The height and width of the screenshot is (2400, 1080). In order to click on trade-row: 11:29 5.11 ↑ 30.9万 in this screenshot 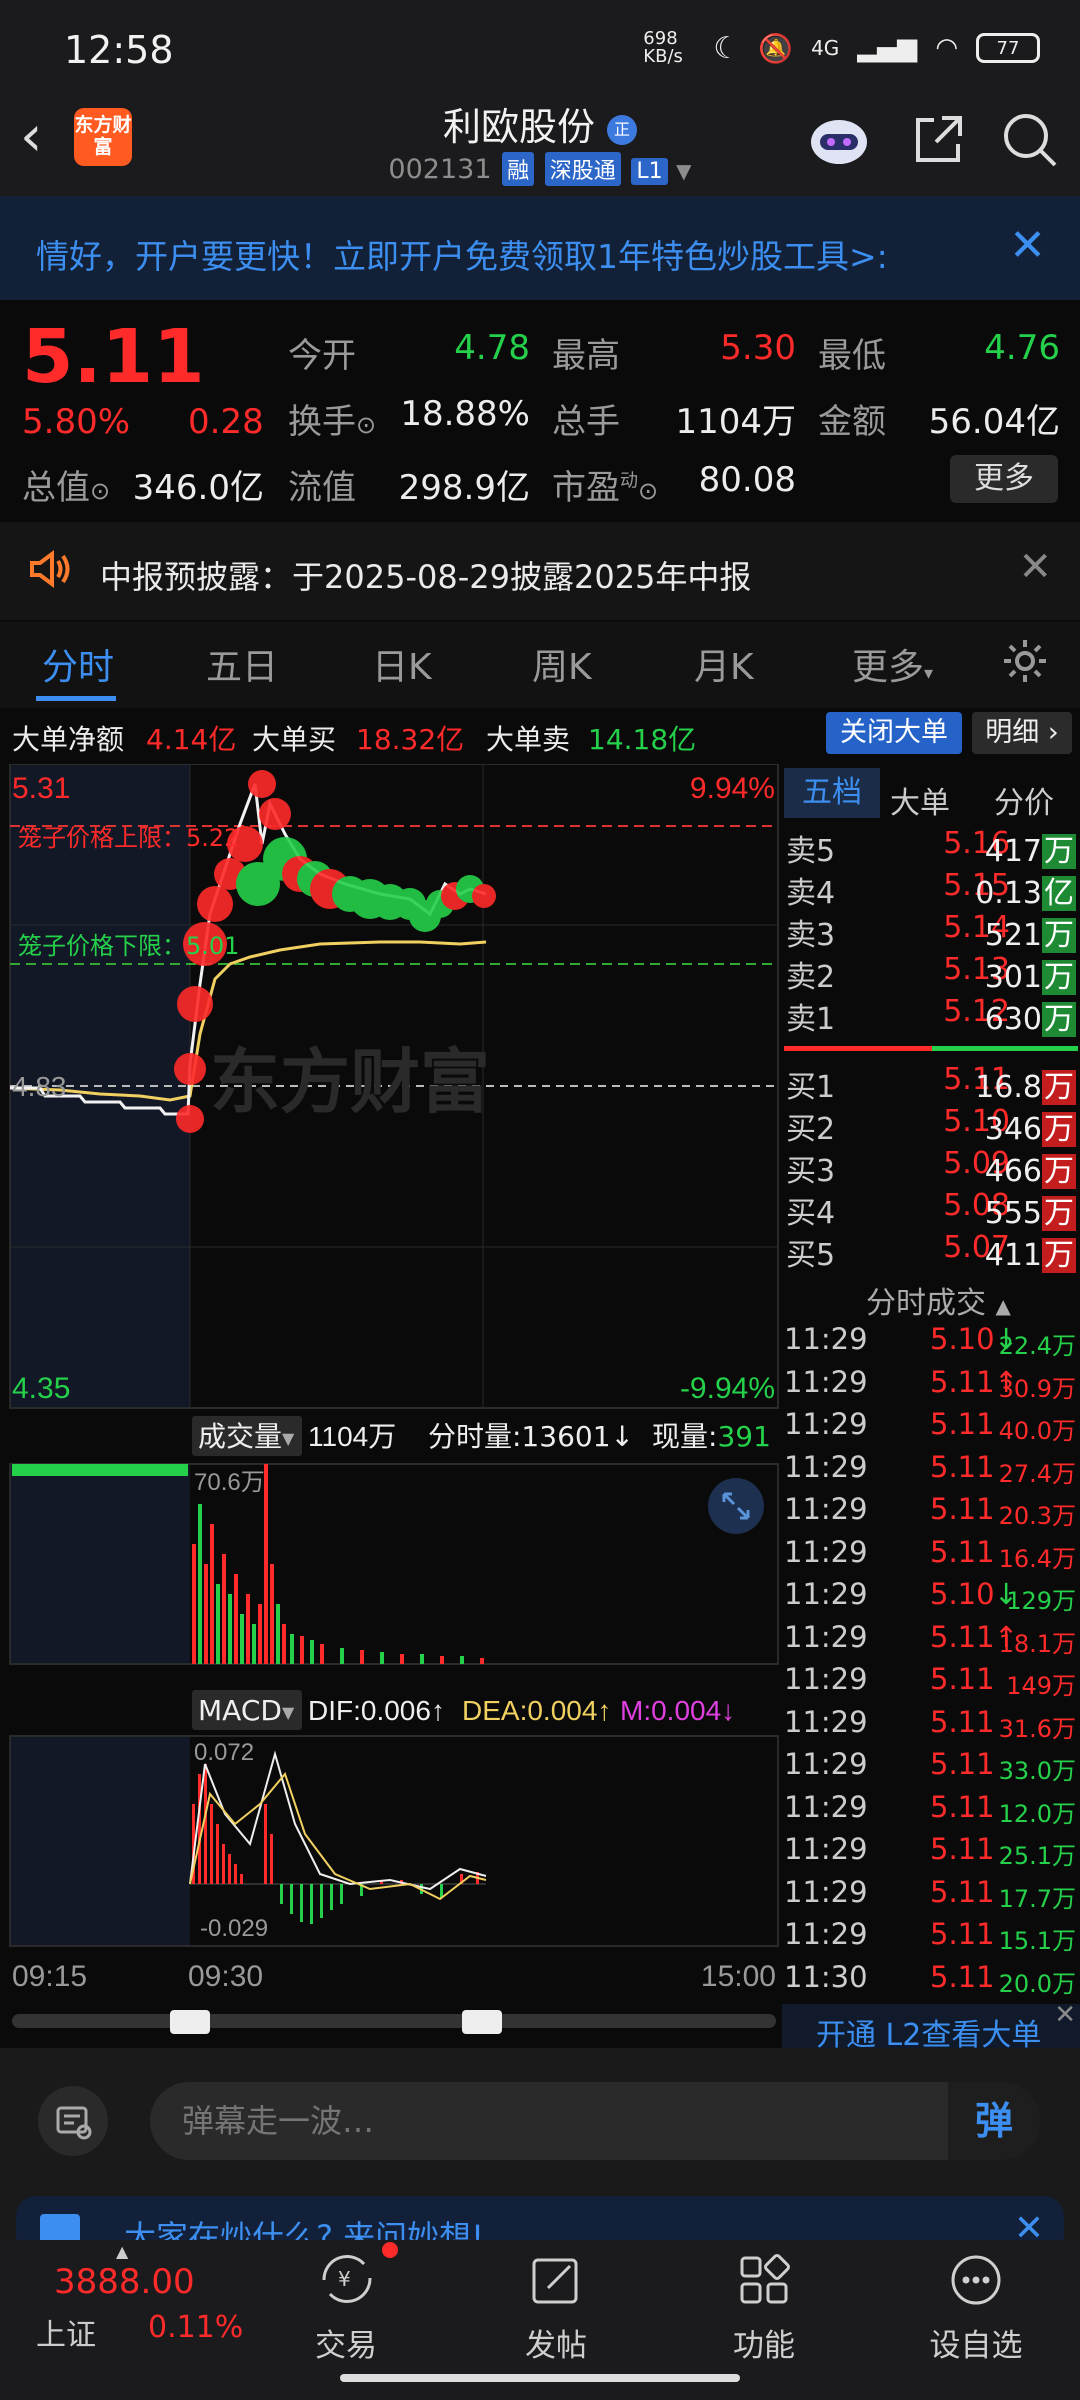, I will do `click(931, 1385)`.